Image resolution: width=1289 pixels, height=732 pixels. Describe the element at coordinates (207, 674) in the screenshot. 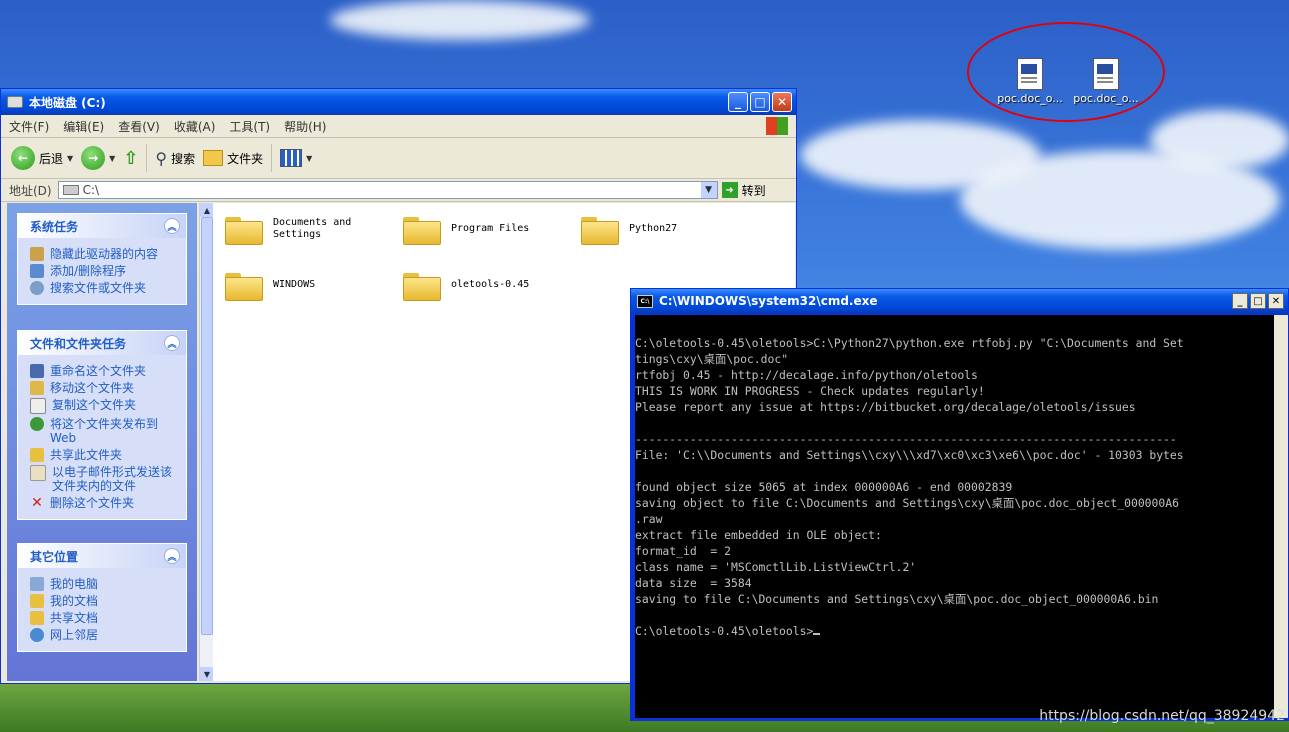

I see `scroll-down-icon: ▼` at that location.